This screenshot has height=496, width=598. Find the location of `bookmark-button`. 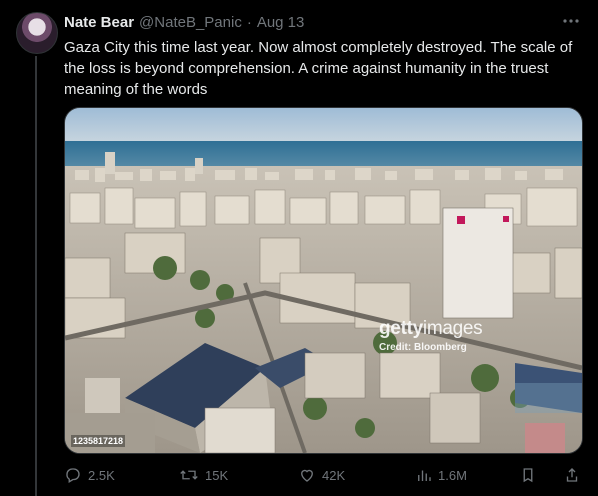

bookmark-button is located at coordinates (528, 475).